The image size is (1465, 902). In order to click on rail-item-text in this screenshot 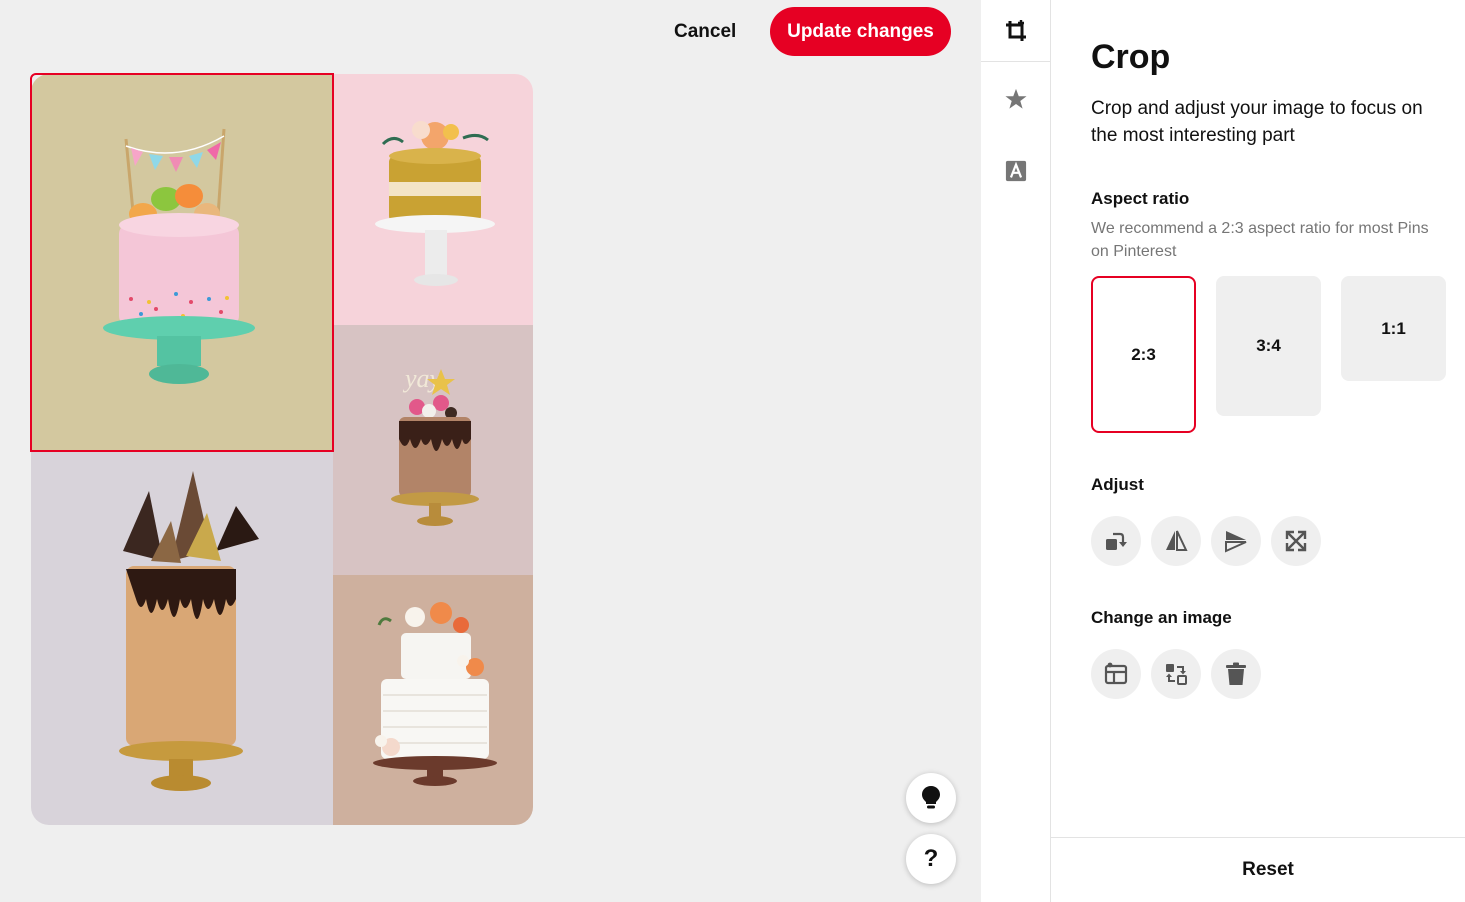, I will do `click(1016, 171)`.